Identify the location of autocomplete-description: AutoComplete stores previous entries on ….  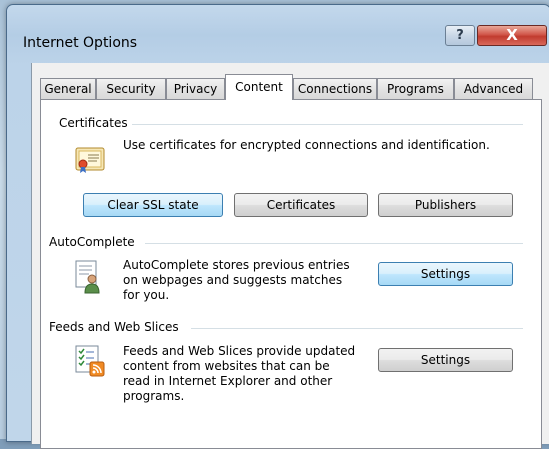
(253, 280).